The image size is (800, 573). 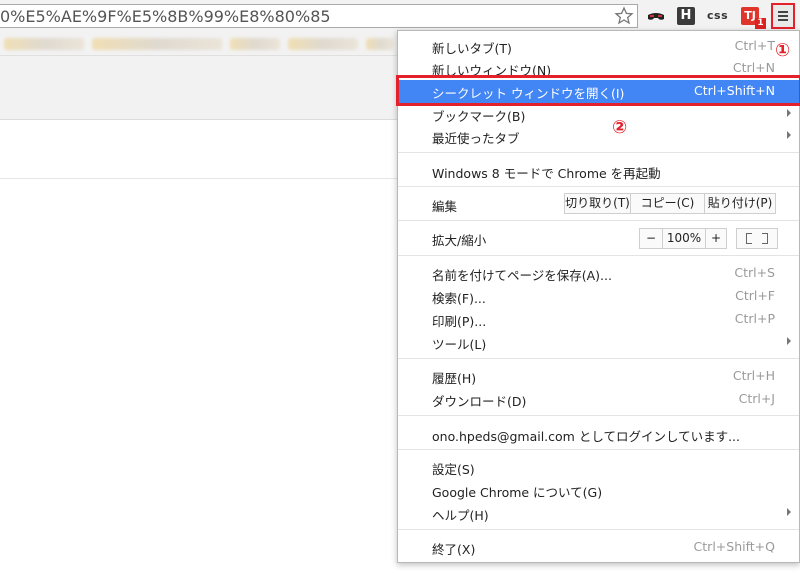 What do you see at coordinates (757, 238) in the screenshot?
I see `fullscreen-icon` at bounding box center [757, 238].